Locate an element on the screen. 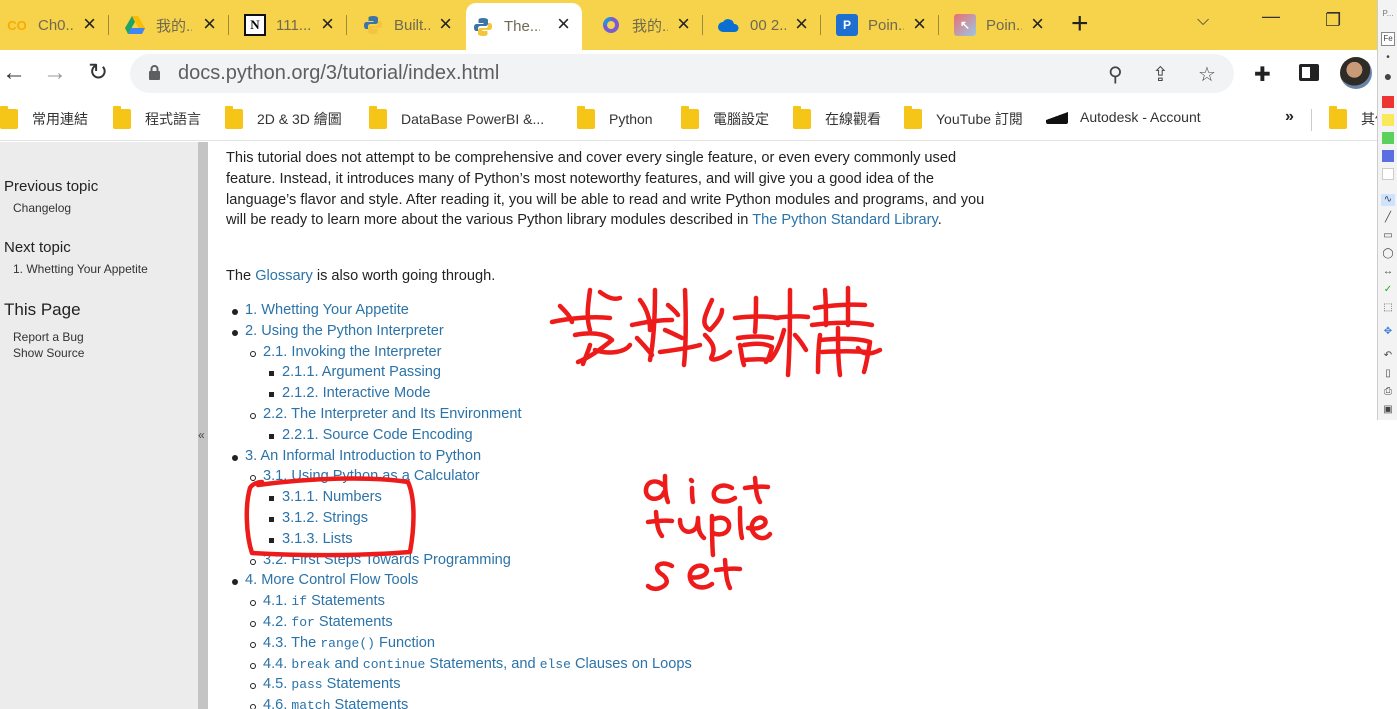 This screenshot has height=709, width=1397. restore-icon: ❐ is located at coordinates (1333, 20).